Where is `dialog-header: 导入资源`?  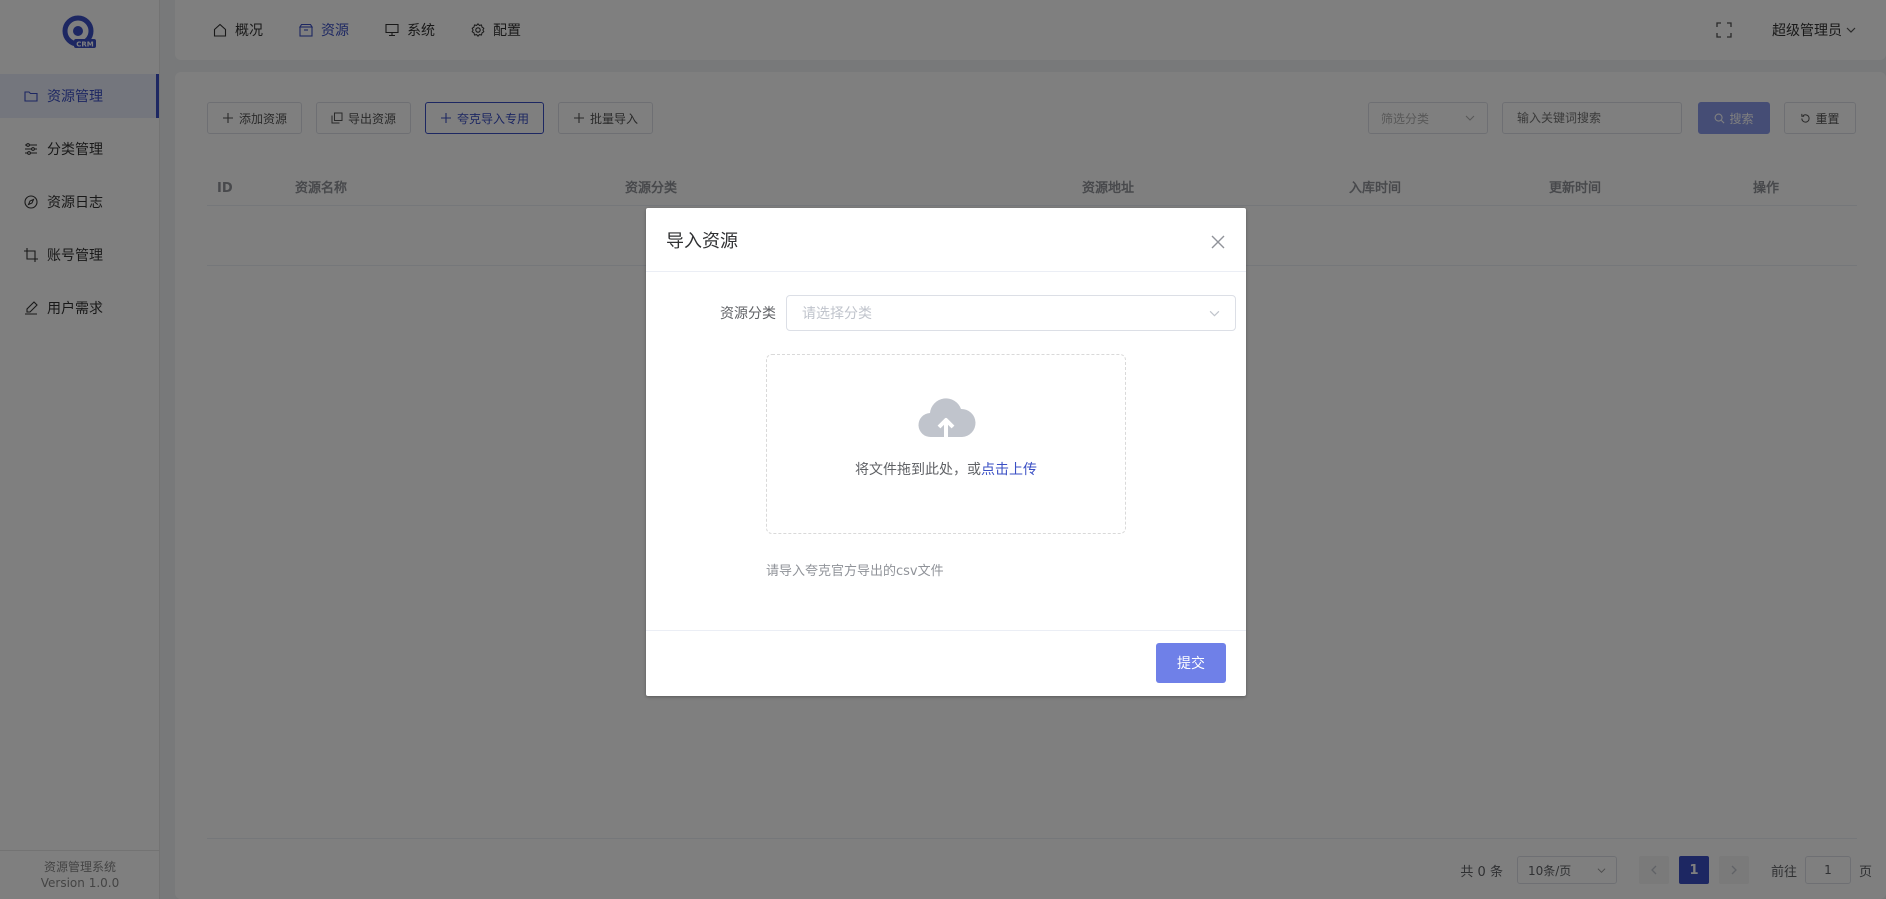 dialog-header: 导入资源 is located at coordinates (946, 240).